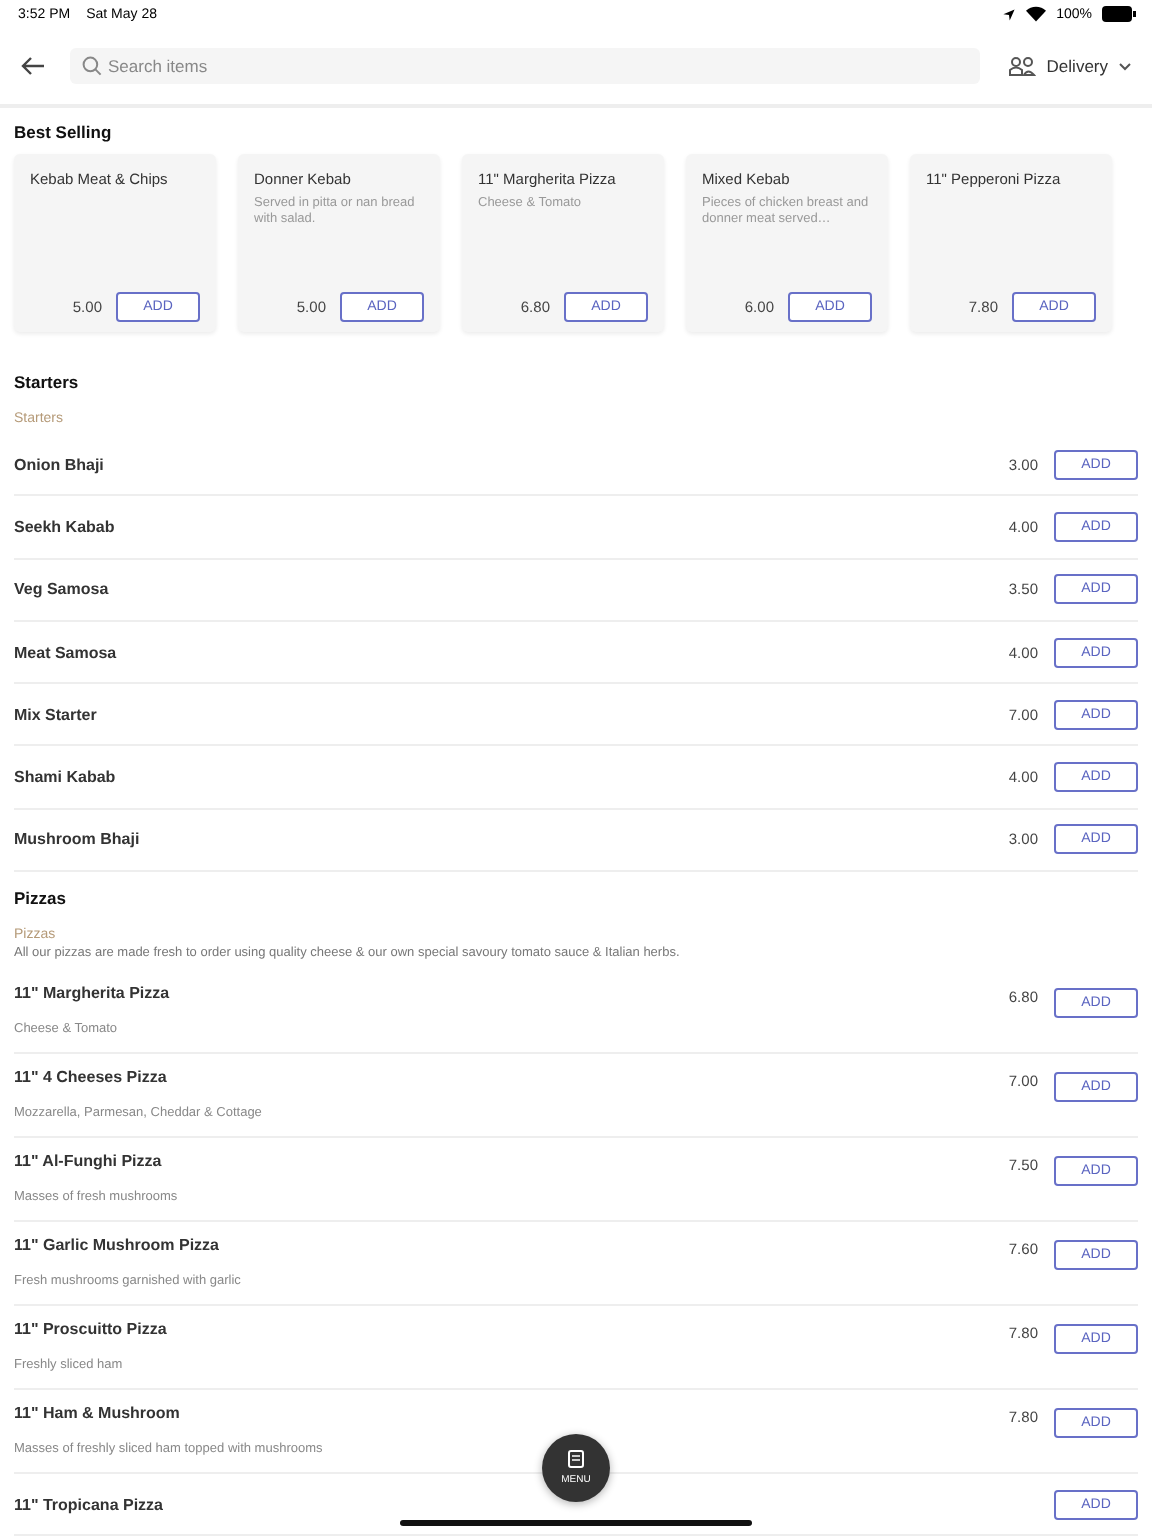 The width and height of the screenshot is (1152, 1536). What do you see at coordinates (576, 1459) in the screenshot?
I see `document-icon` at bounding box center [576, 1459].